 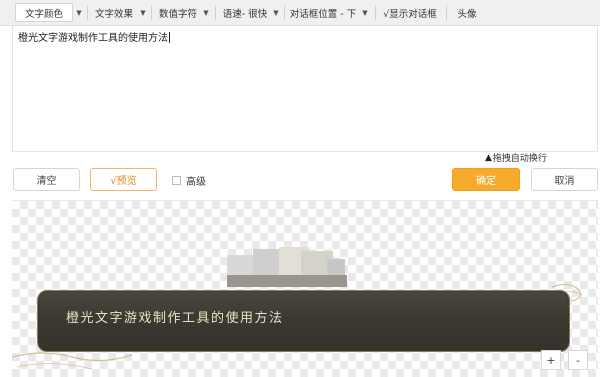 I want to click on cancel-button: 取消, so click(x=564, y=179).